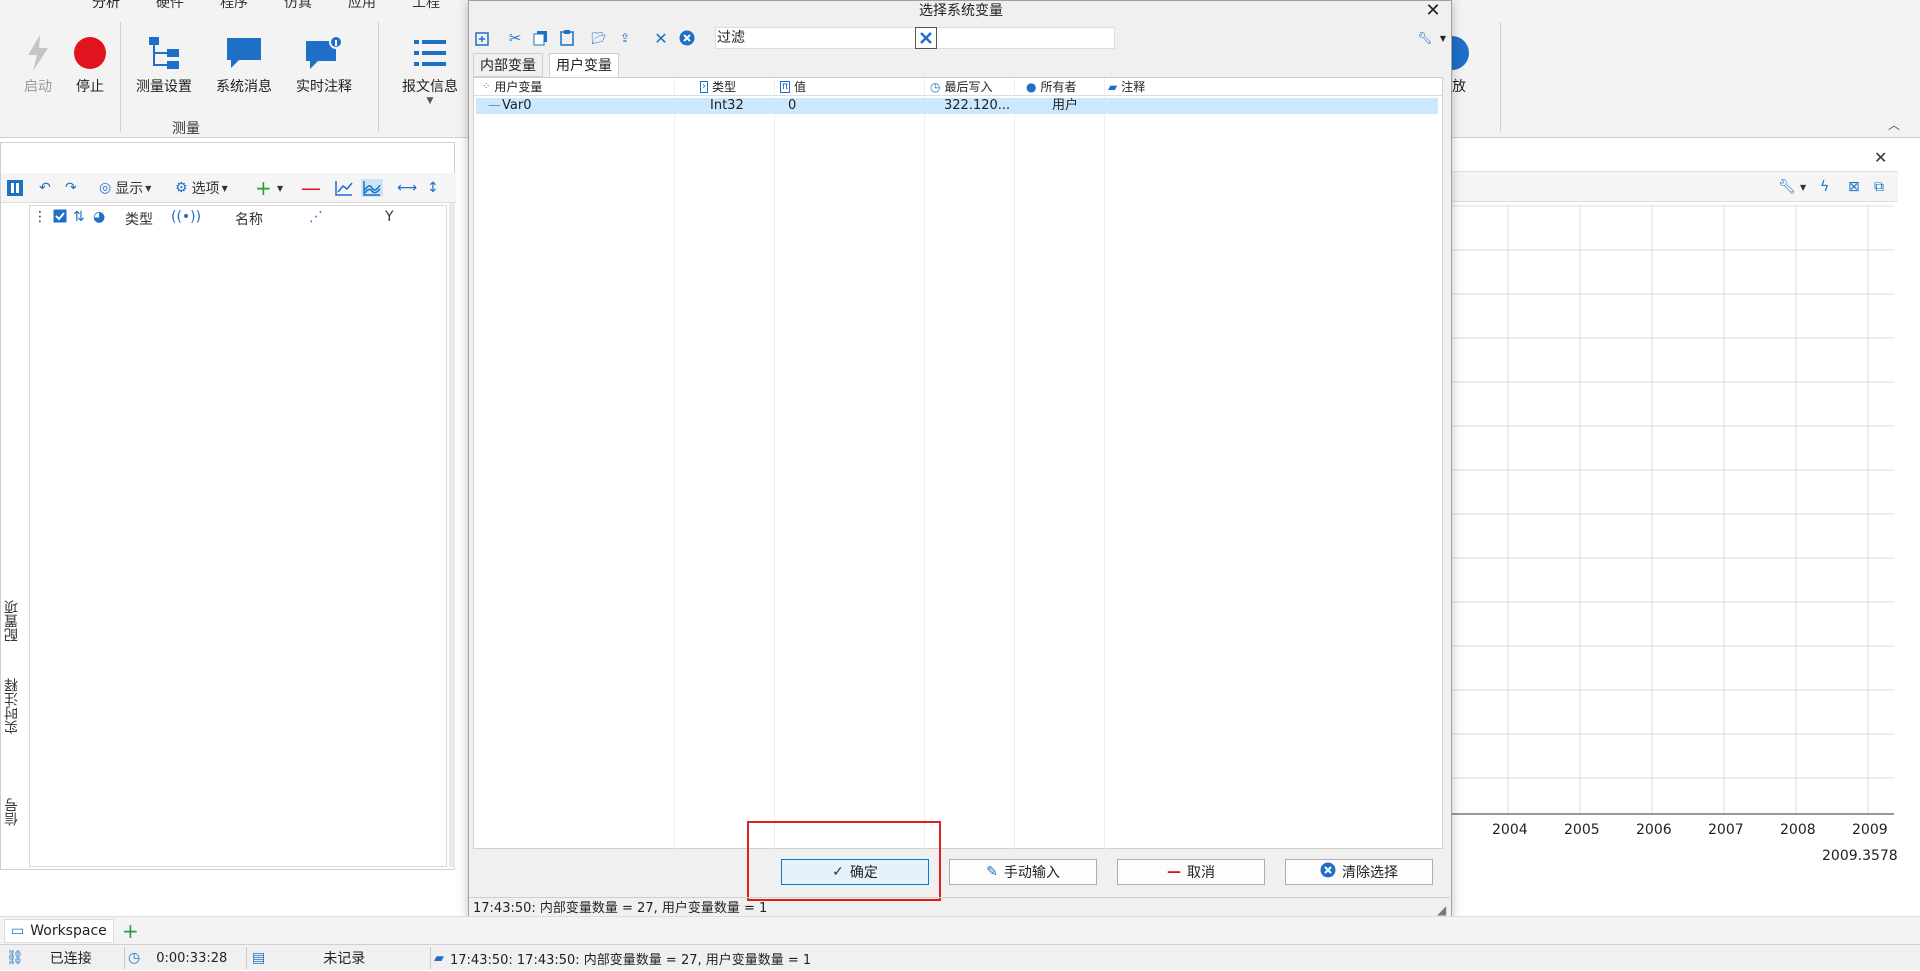  What do you see at coordinates (792, 105) in the screenshot?
I see `cell-value: 0` at bounding box center [792, 105].